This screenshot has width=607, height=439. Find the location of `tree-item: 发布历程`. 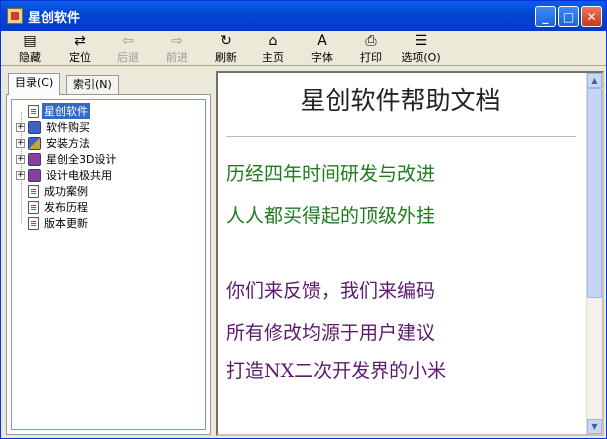

tree-item: 发布历程 is located at coordinates (53, 207).